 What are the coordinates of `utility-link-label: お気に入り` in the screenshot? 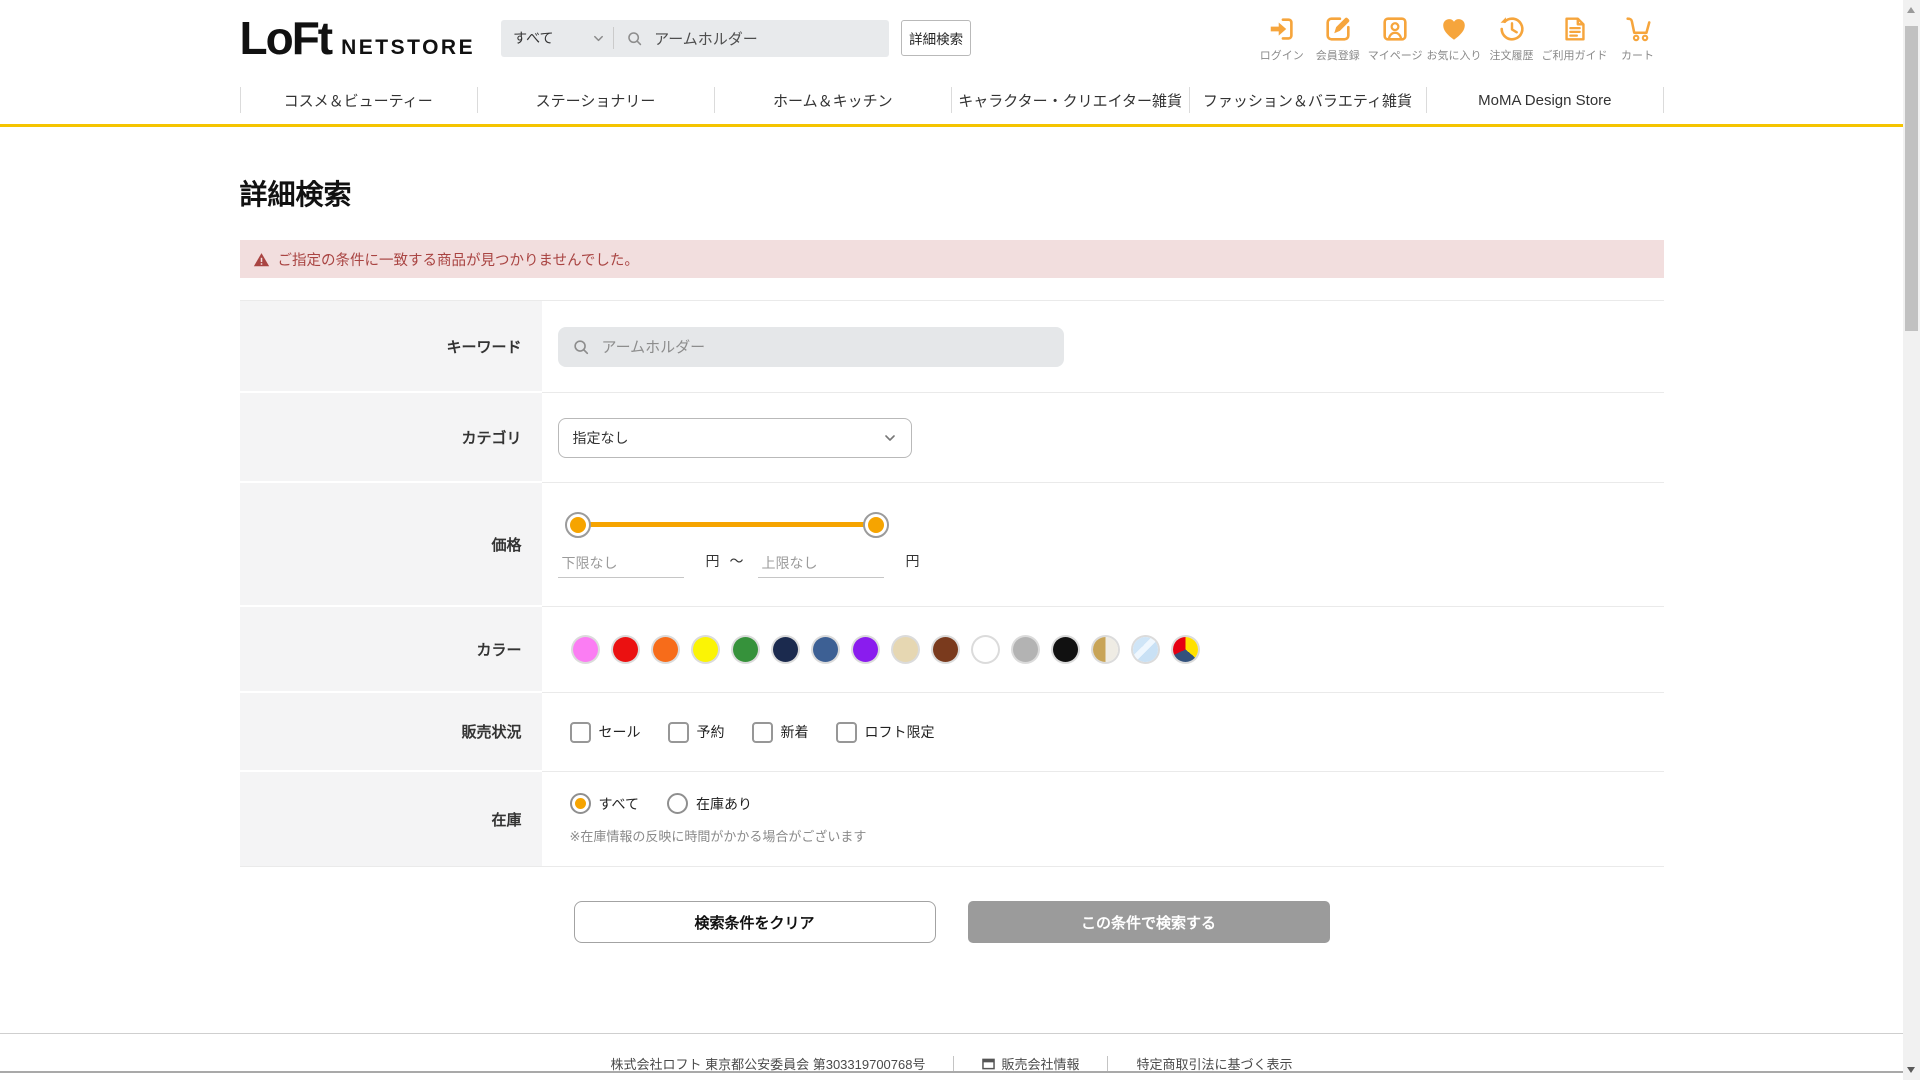 It's located at (1454, 55).